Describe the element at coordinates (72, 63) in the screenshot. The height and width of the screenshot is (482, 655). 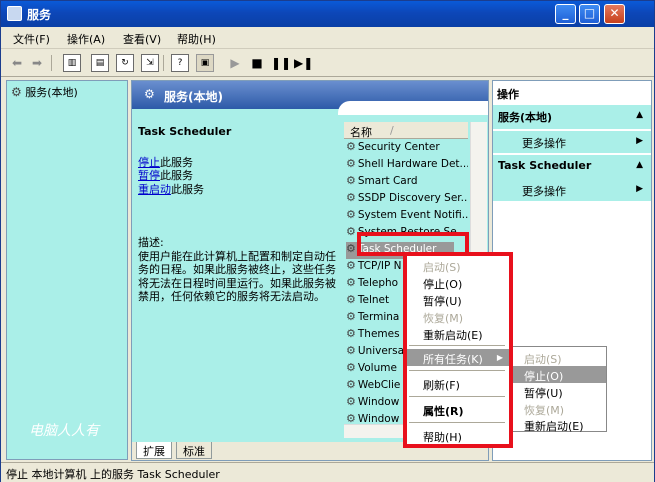
I see `show-hide-tree-icon: ▥` at that location.